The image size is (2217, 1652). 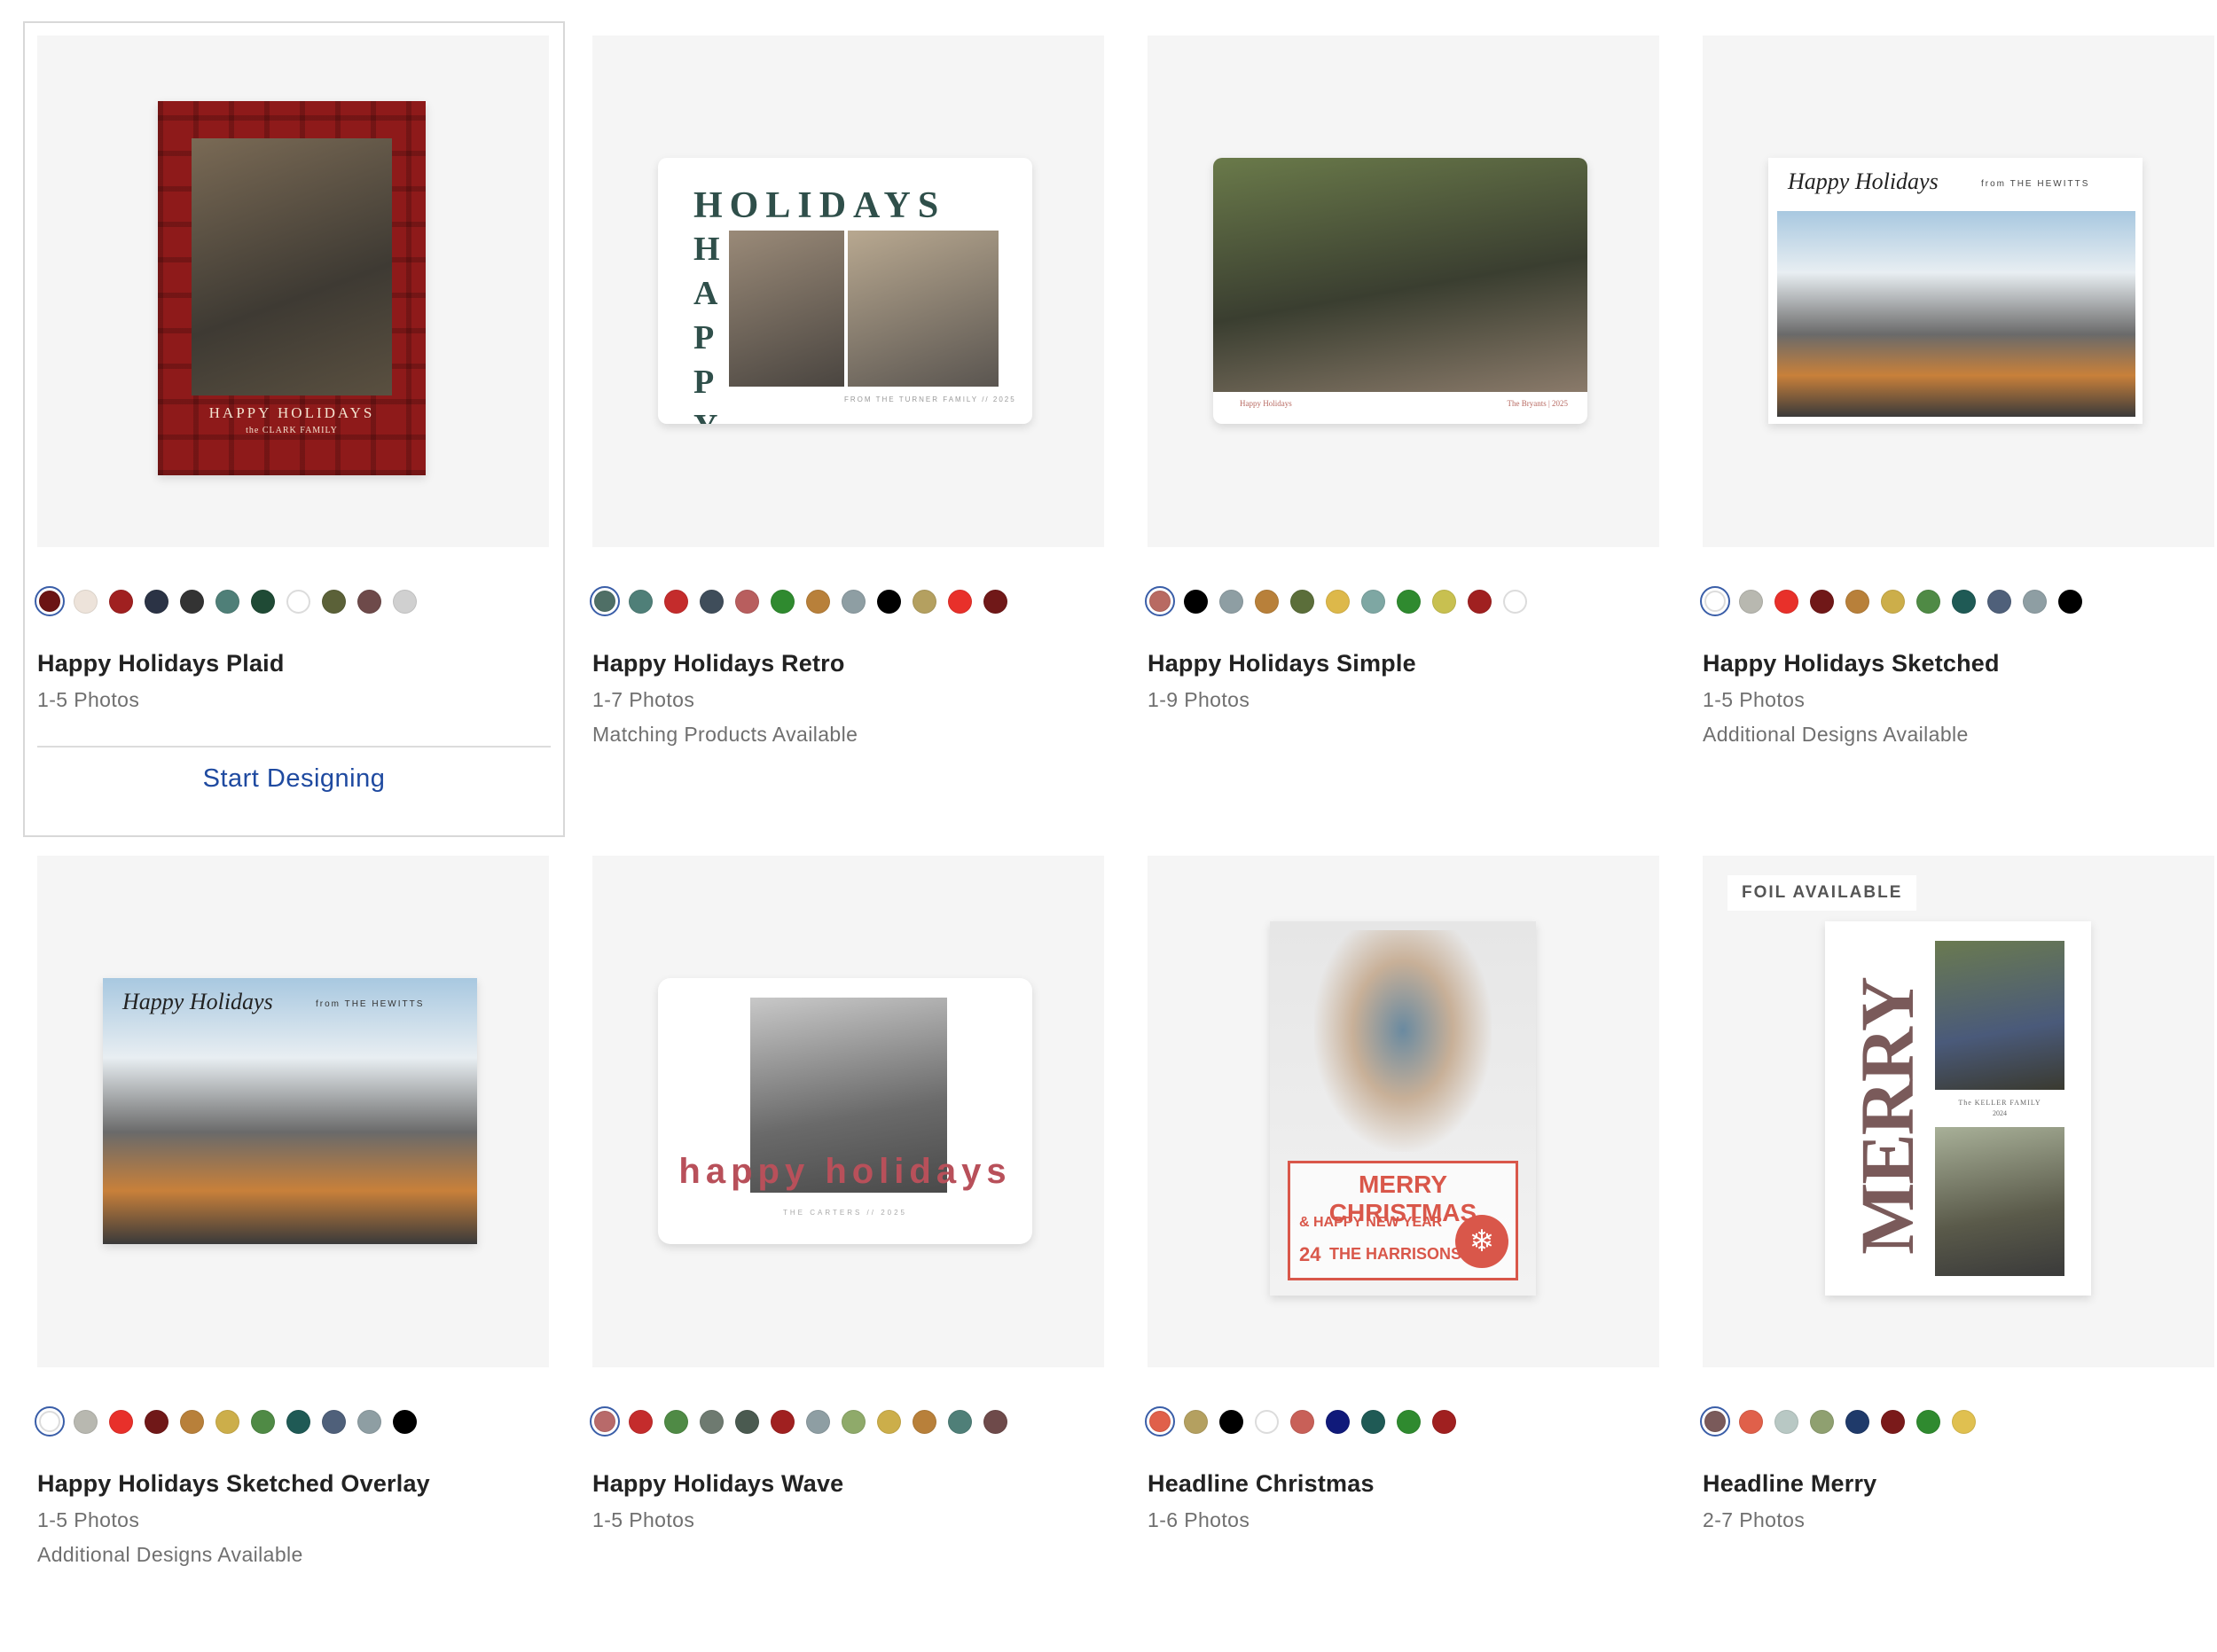 What do you see at coordinates (848, 663) in the screenshot?
I see `product-title: Happy Holidays Retro` at bounding box center [848, 663].